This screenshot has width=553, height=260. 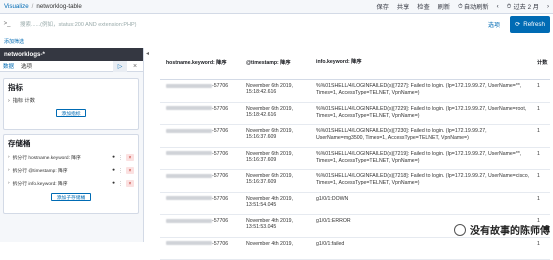 I want to click on refresh-button: ⟳ Refresh, so click(x=530, y=24).